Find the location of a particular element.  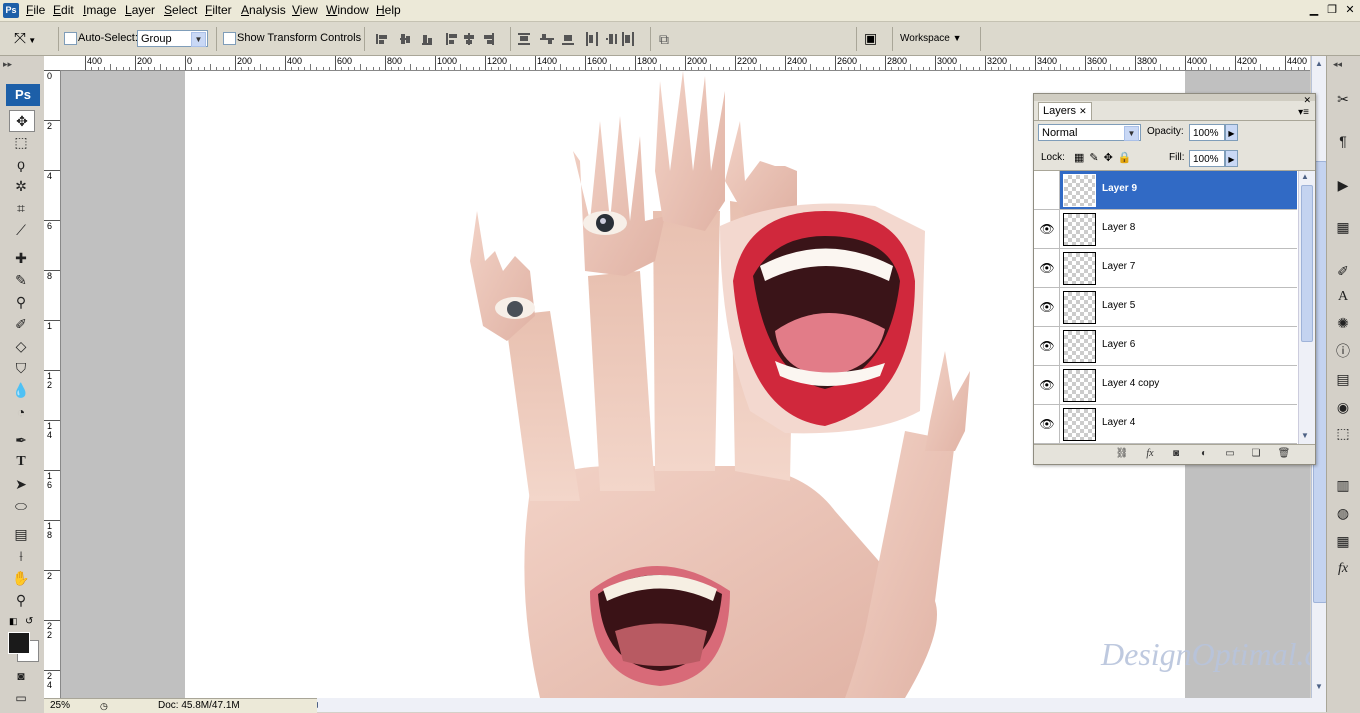

fx-icon: fx is located at coordinates (1150, 454).